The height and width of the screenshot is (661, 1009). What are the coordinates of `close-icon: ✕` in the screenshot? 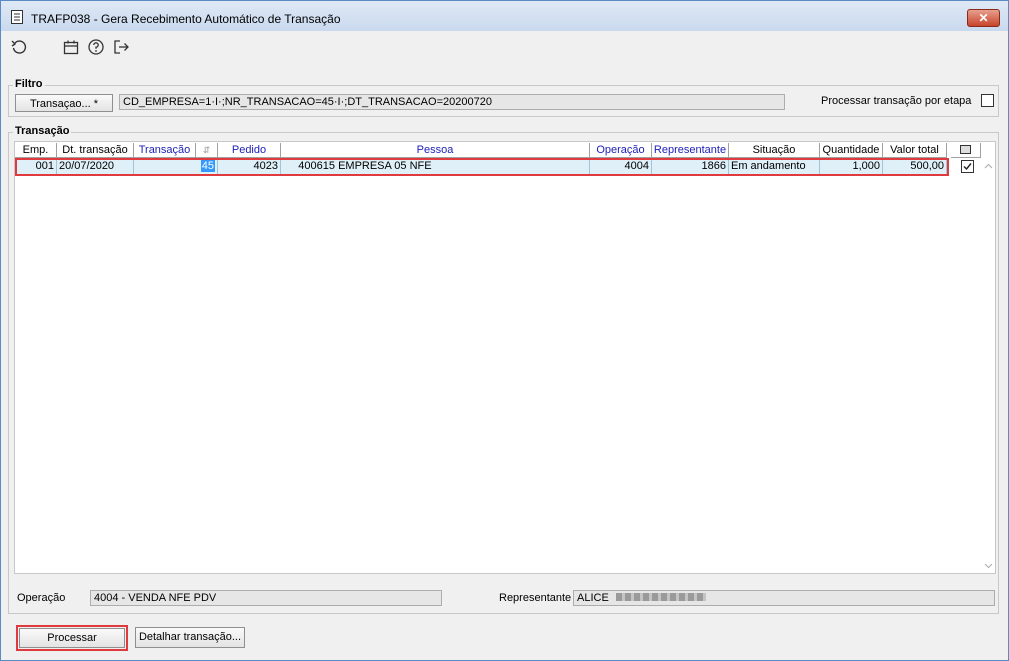 It's located at (983, 18).